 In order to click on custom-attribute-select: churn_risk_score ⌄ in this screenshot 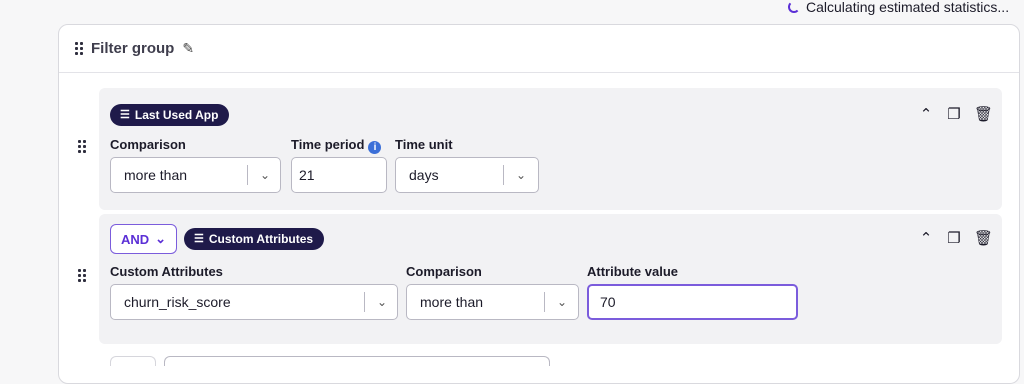, I will do `click(254, 302)`.